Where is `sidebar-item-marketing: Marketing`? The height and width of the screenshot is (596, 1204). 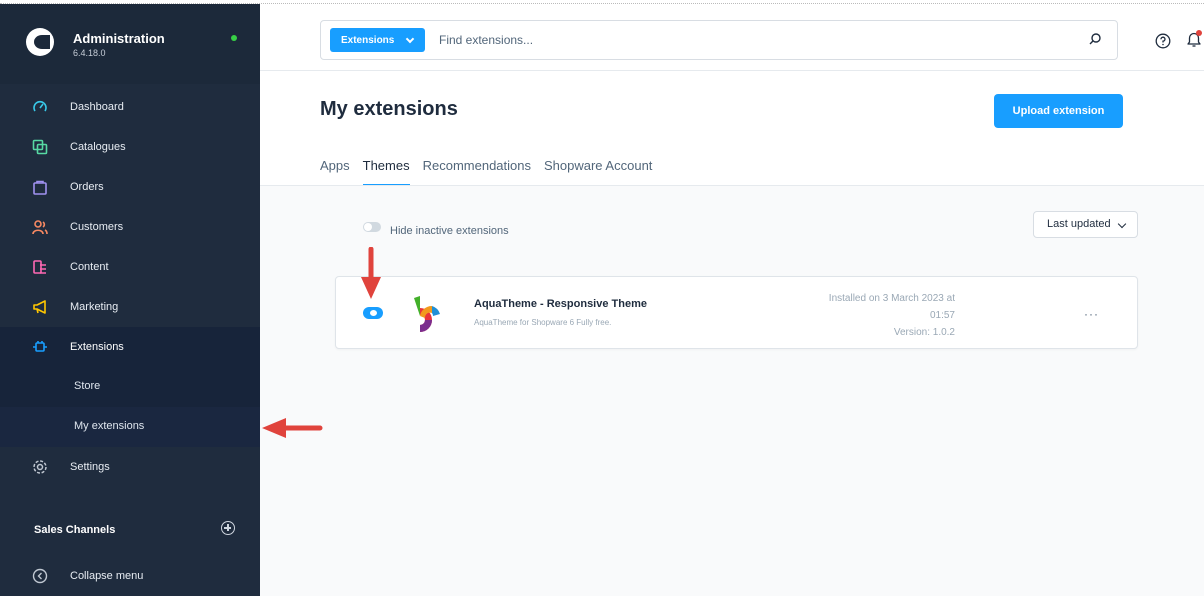
sidebar-item-marketing: Marketing is located at coordinates (130, 307).